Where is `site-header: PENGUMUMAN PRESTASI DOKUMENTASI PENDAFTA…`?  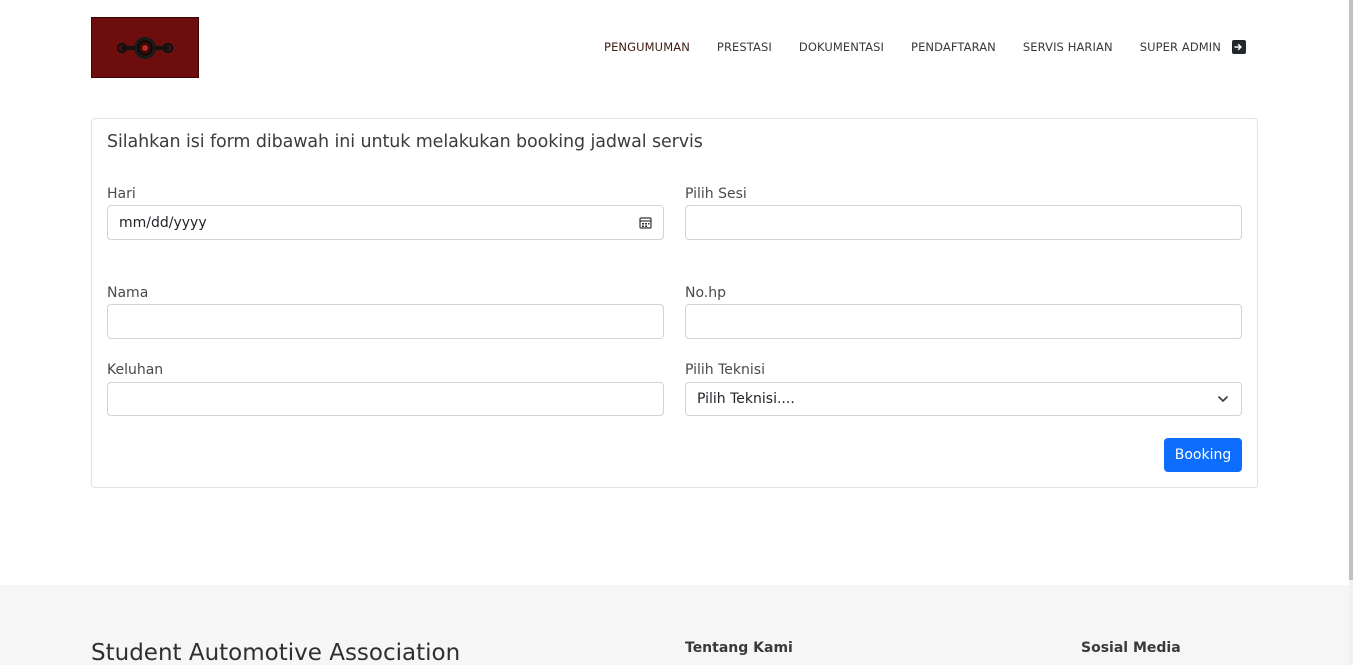
site-header: PENGUMUMAN PRESTASI DOKUMENTASI PENDAFTA… is located at coordinates (674, 47).